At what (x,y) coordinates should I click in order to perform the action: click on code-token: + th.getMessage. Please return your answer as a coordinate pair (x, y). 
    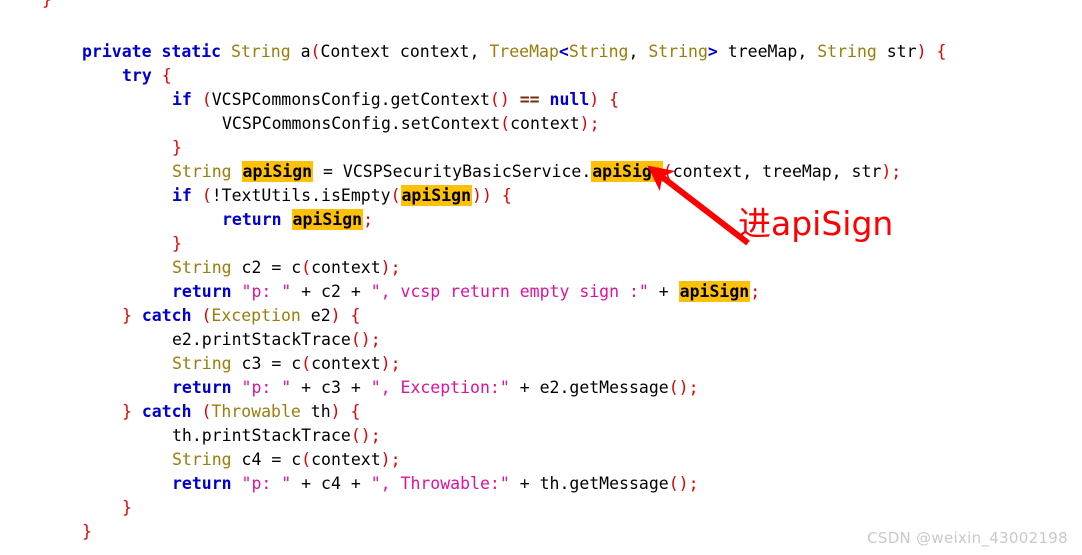
    Looking at the image, I should click on (589, 483).